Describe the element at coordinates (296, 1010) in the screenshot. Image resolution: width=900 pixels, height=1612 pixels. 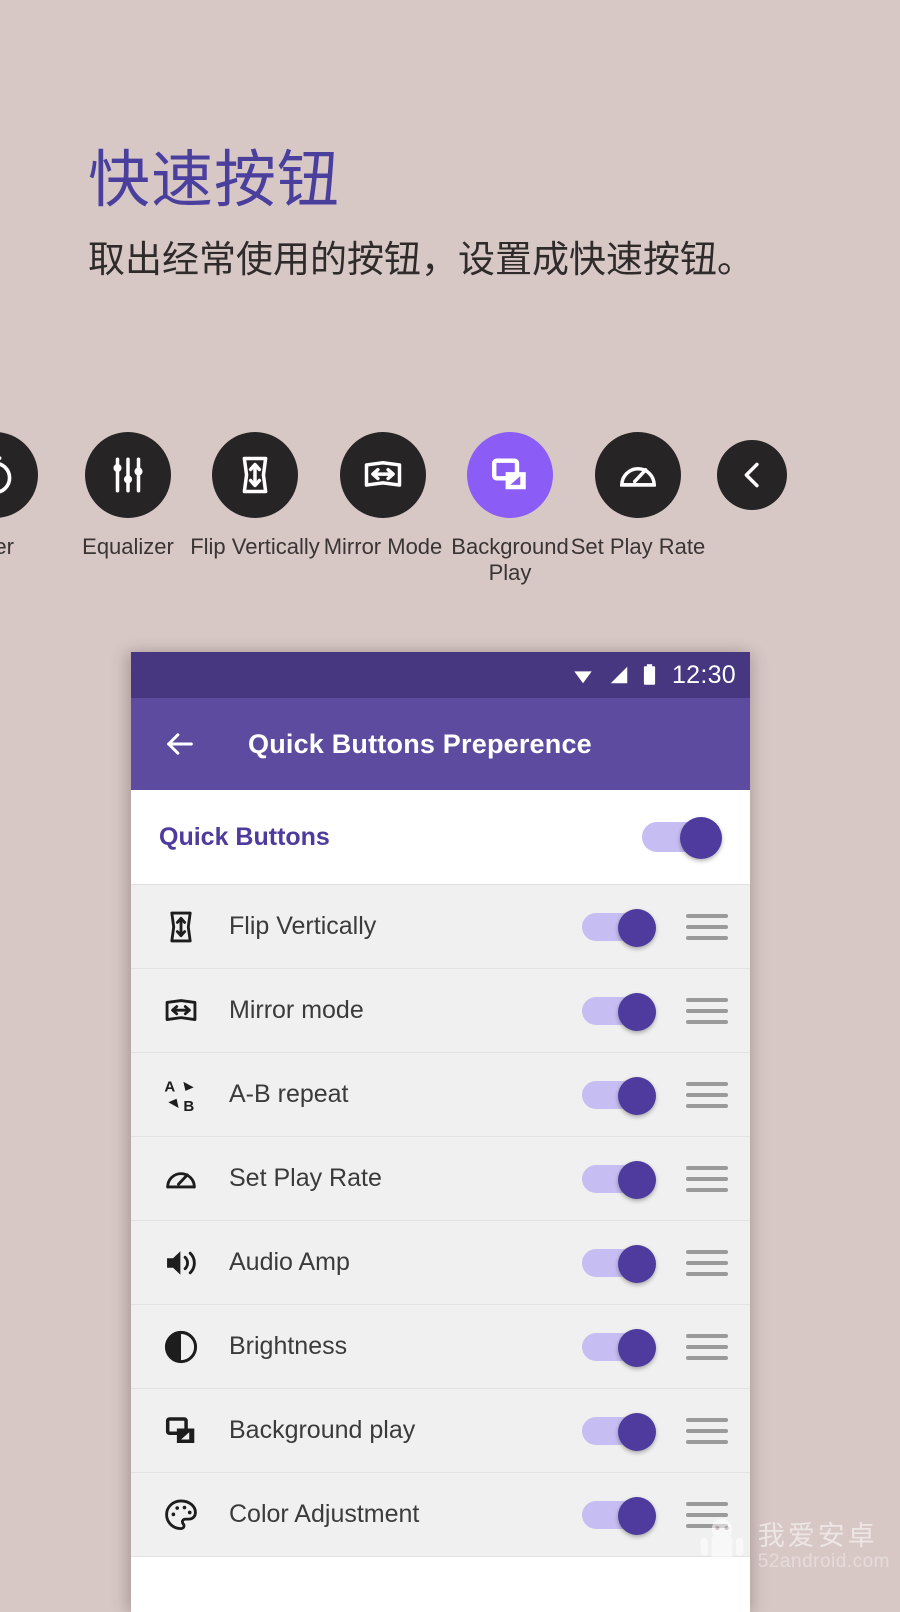
I see `row-label: Mirror mode` at that location.